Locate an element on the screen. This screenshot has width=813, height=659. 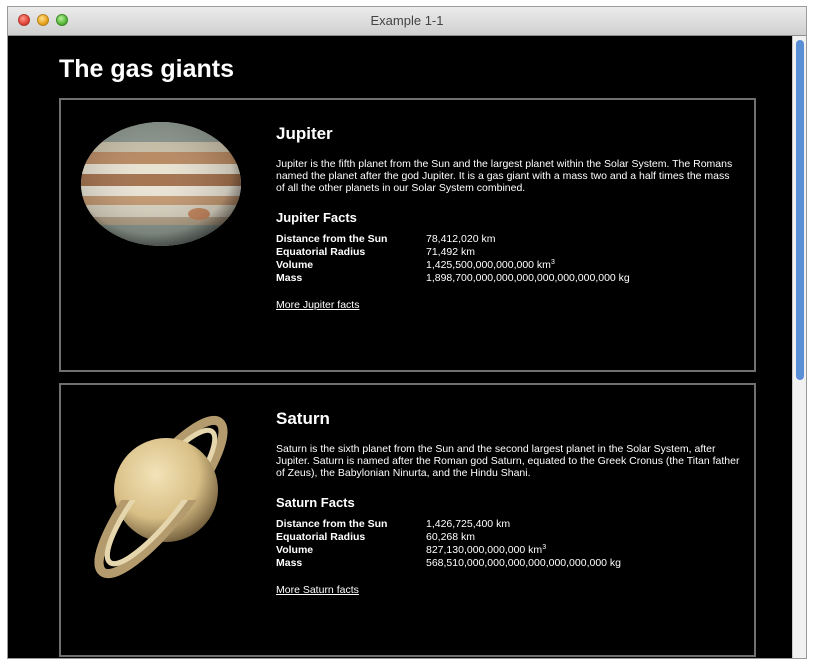
fact-value: 60,268 km is located at coordinates (451, 537).